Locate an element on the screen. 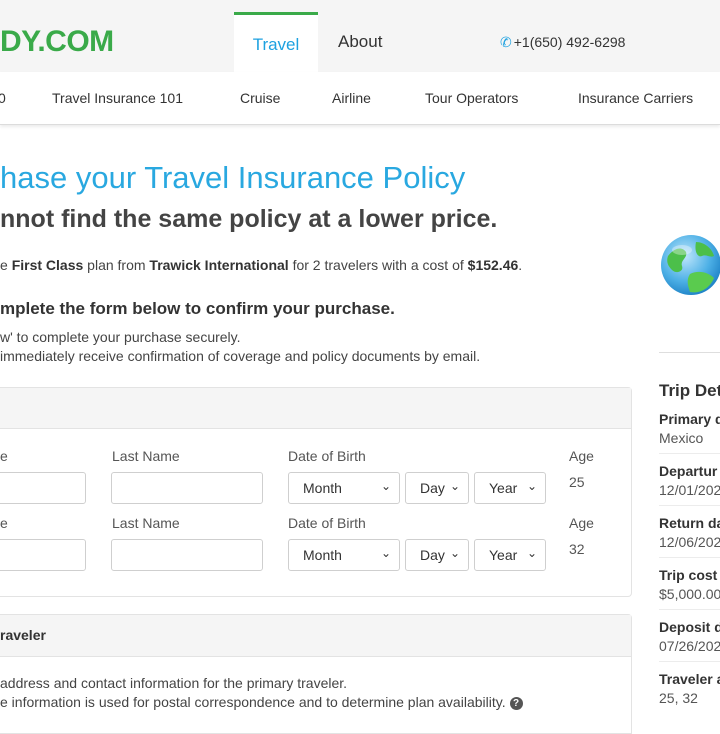 Image resolution: width=720 pixels, height=734 pixels. subnav-item-airline: Airline is located at coordinates (351, 98).